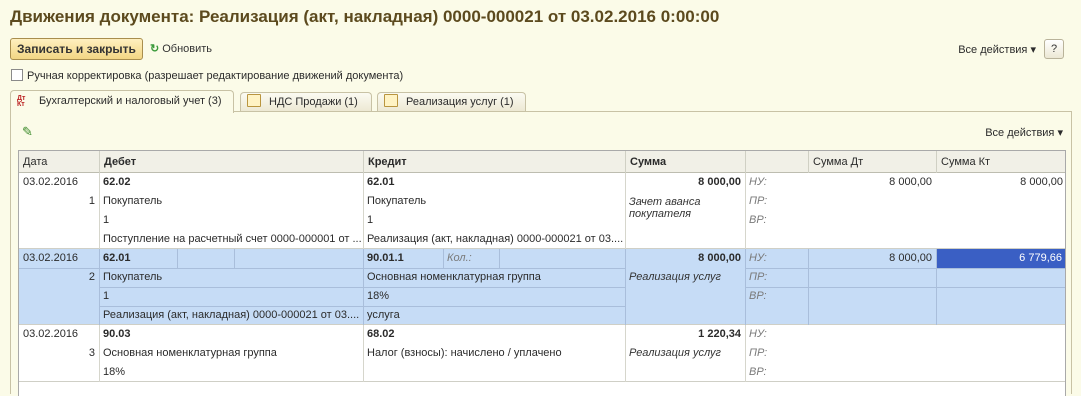 The height and width of the screenshot is (396, 1081). Describe the element at coordinates (1001, 258) in the screenshot. I see `nu-amount-kt-active-cell: 6 779,66` at that location.